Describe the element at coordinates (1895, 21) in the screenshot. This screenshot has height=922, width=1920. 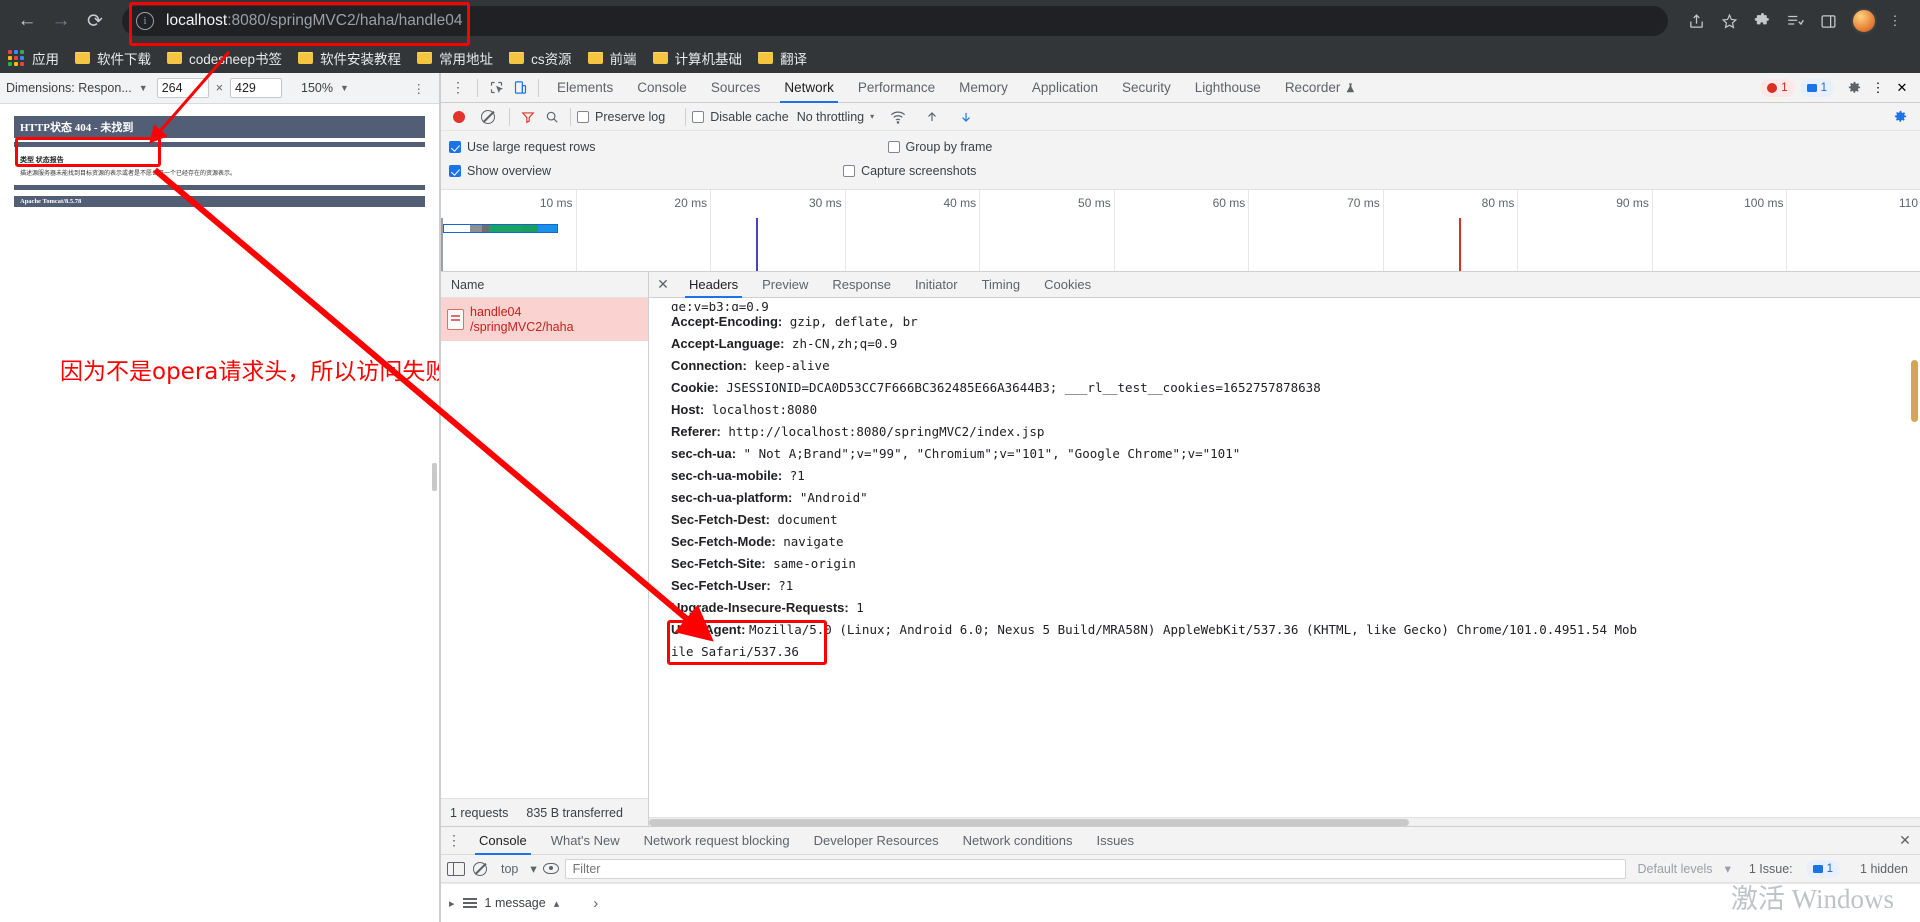
I see `chrome-menu-icon: ⋮` at that location.